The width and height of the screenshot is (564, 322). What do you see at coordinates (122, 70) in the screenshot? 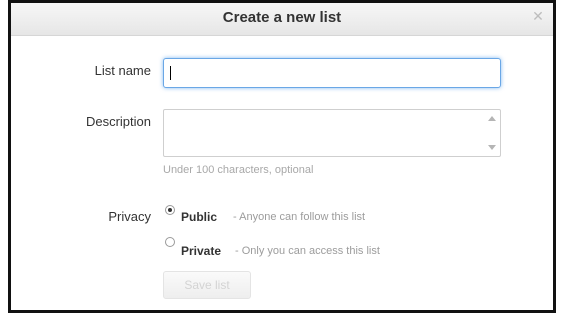
I see `list-name-label: List name` at bounding box center [122, 70].